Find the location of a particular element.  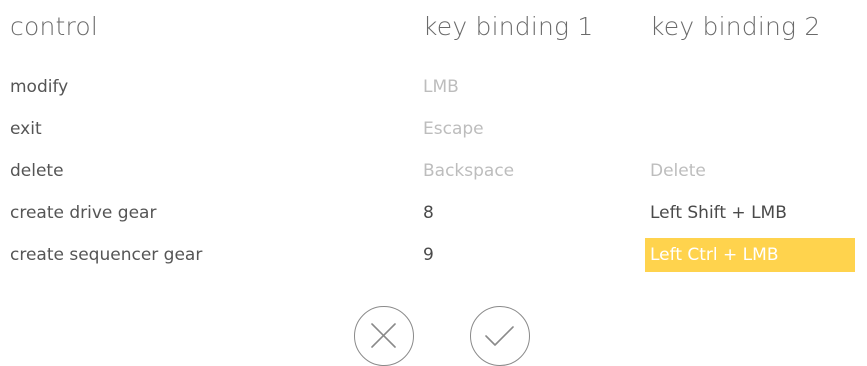

confirm-button is located at coordinates (500, 336).